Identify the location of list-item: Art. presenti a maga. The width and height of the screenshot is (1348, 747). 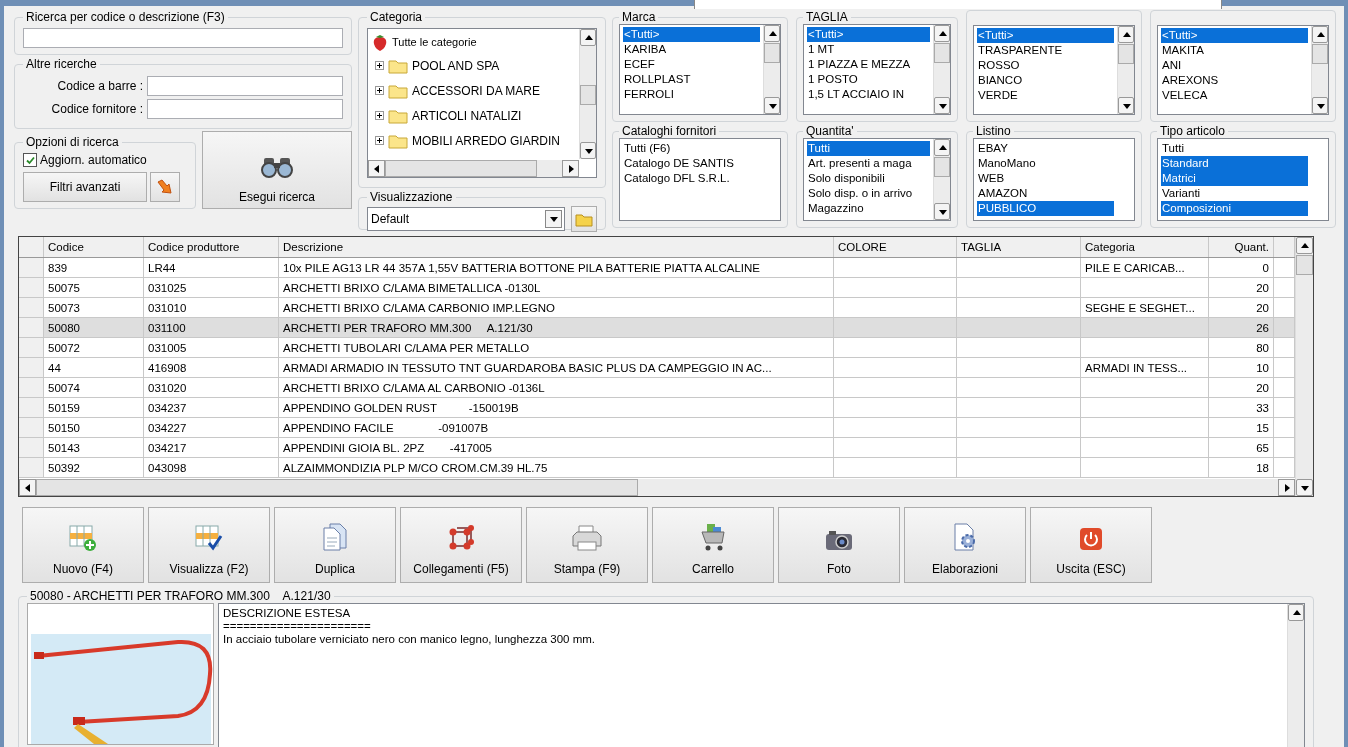
(868, 163).